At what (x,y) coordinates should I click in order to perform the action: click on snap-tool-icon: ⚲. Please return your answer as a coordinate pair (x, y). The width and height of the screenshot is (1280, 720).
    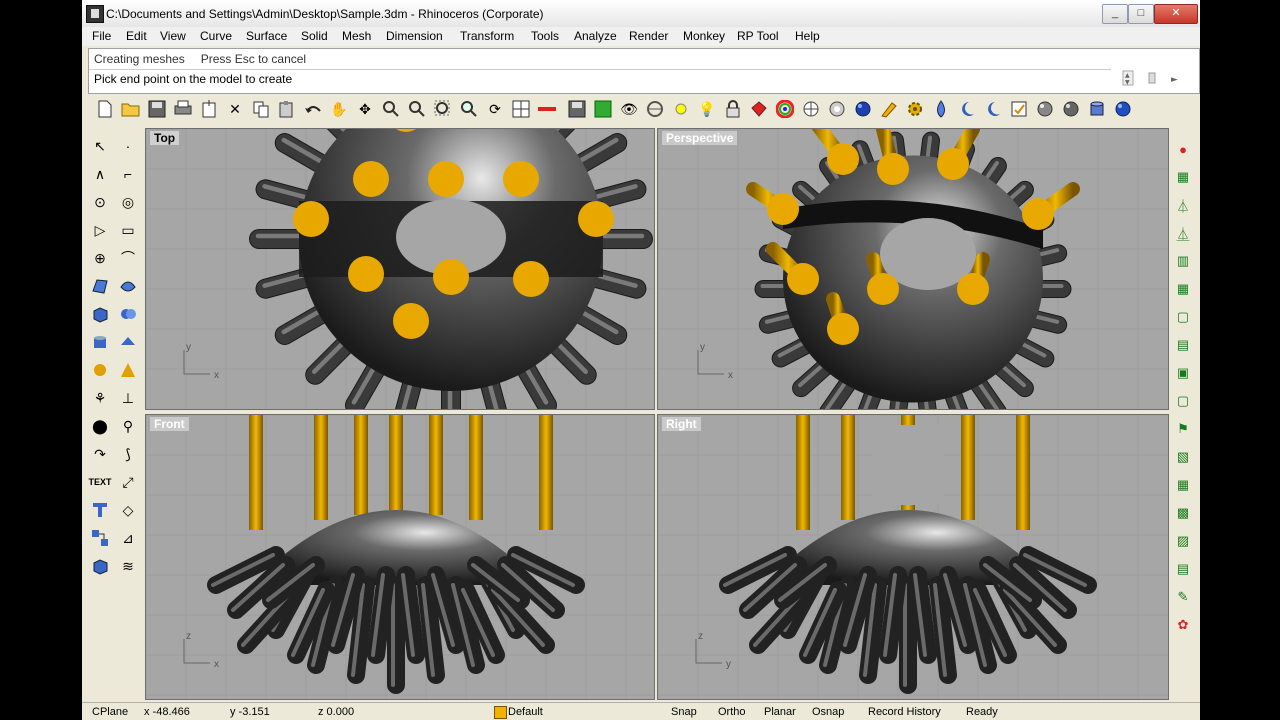
    Looking at the image, I should click on (128, 426).